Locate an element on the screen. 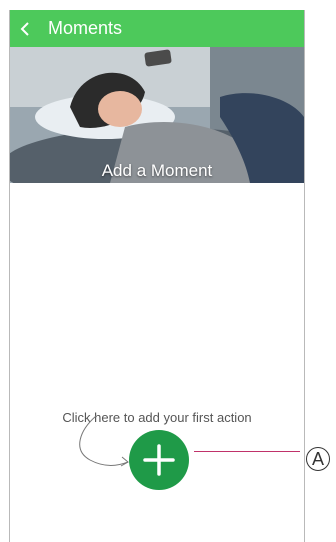 This screenshot has width=336, height=542. plus-icon is located at coordinates (159, 460).